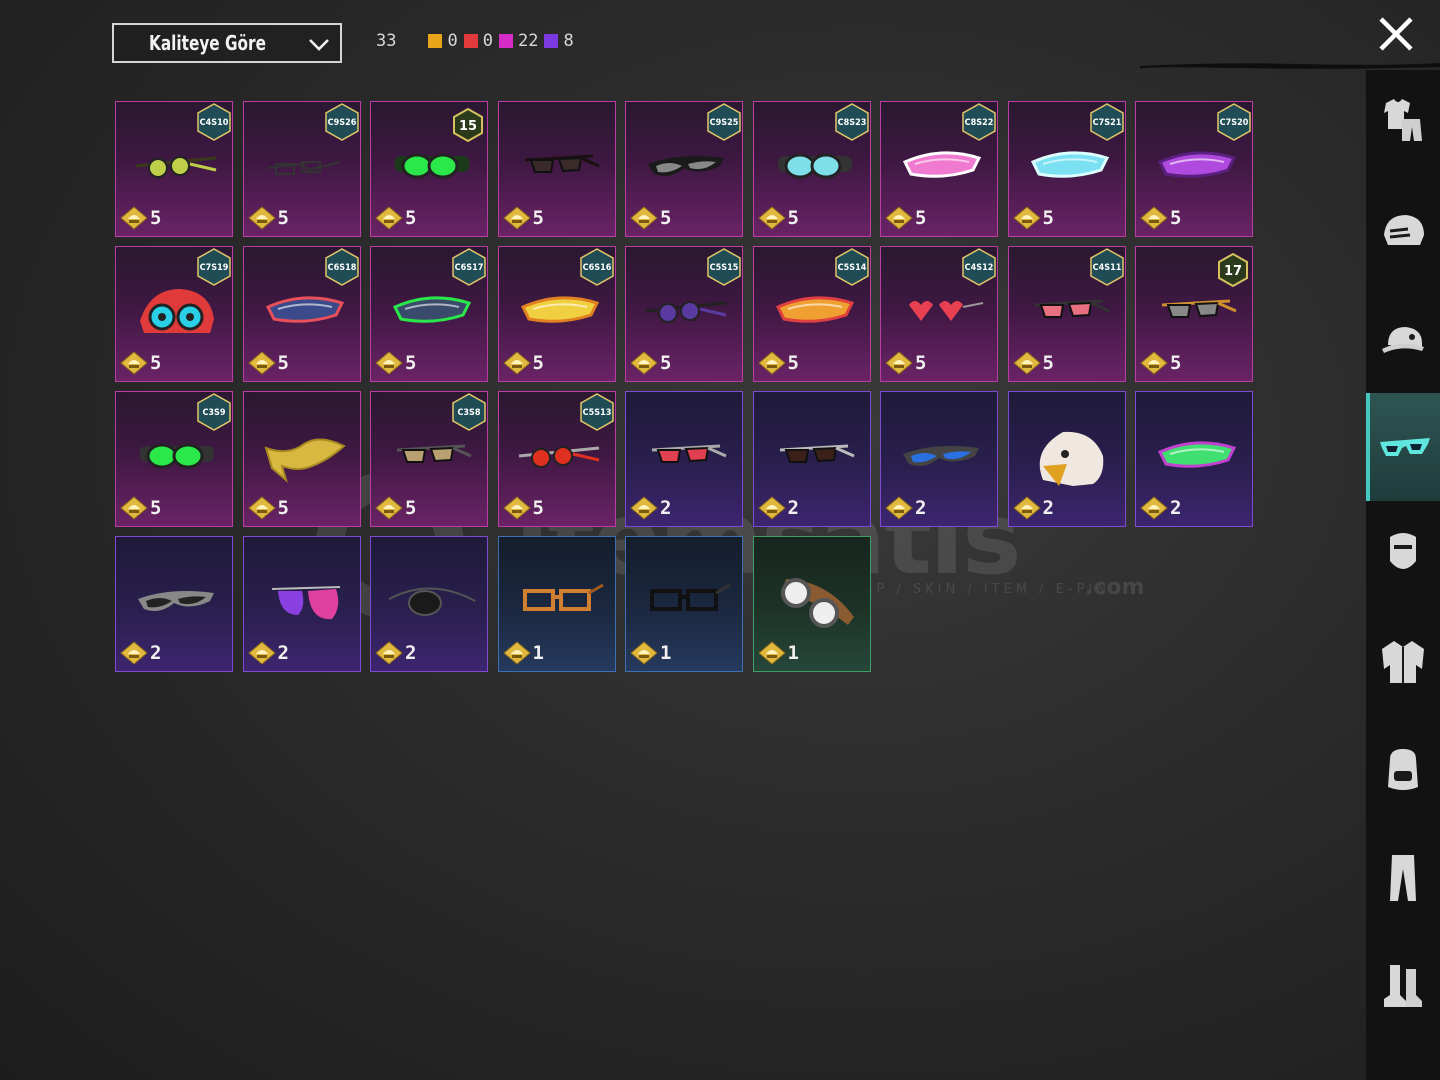  I want to click on item-card: C6S17 5, so click(429, 314).